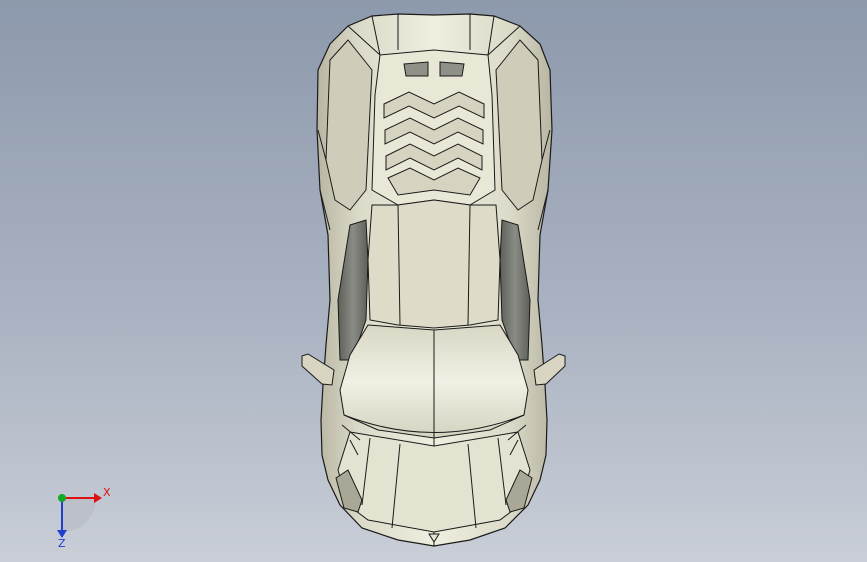 Image resolution: width=867 pixels, height=562 pixels. What do you see at coordinates (519, 125) in the screenshot?
I see `rear-intake-right` at bounding box center [519, 125].